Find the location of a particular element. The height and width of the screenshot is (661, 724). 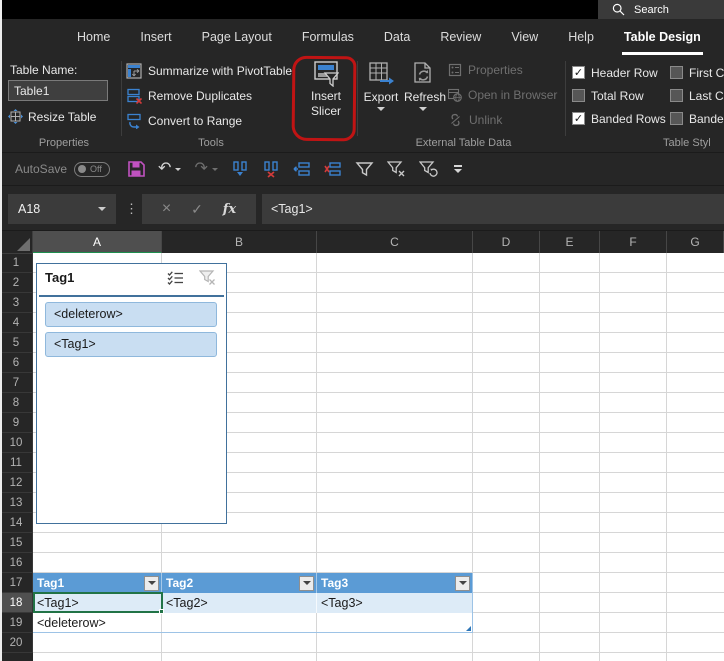

table-cell: <Tag3> is located at coordinates (394, 603).